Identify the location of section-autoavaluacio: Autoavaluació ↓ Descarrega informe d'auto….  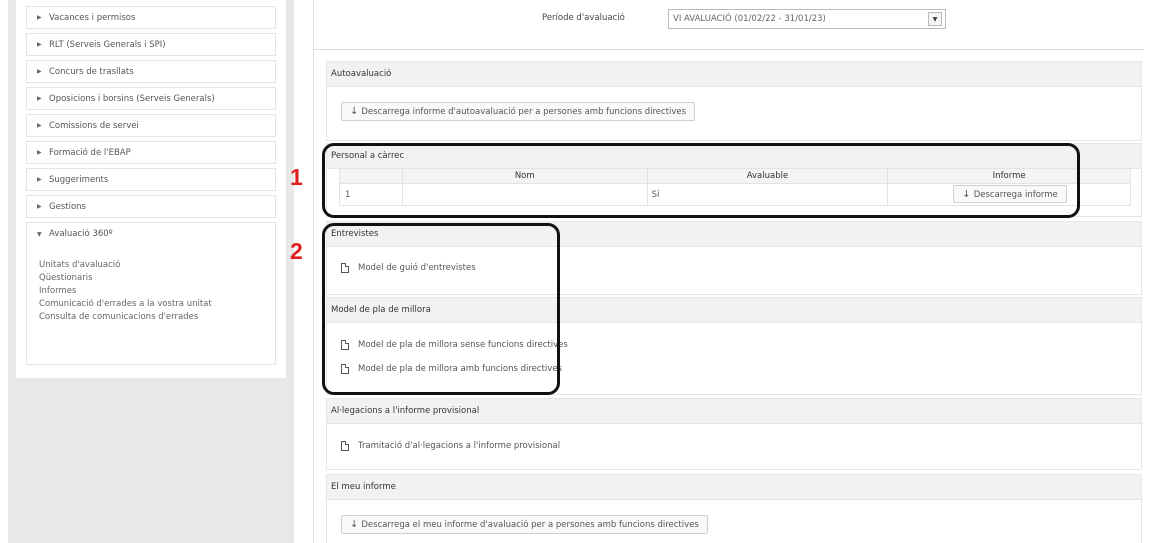
(734, 101).